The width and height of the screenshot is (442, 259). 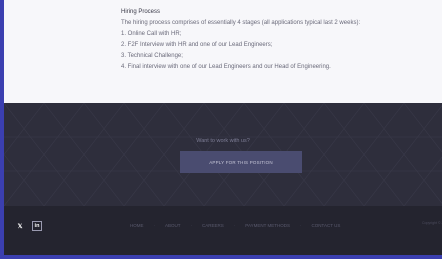 What do you see at coordinates (241, 162) in the screenshot?
I see `apply-button: APPLY FOR THIS POSITION` at bounding box center [241, 162].